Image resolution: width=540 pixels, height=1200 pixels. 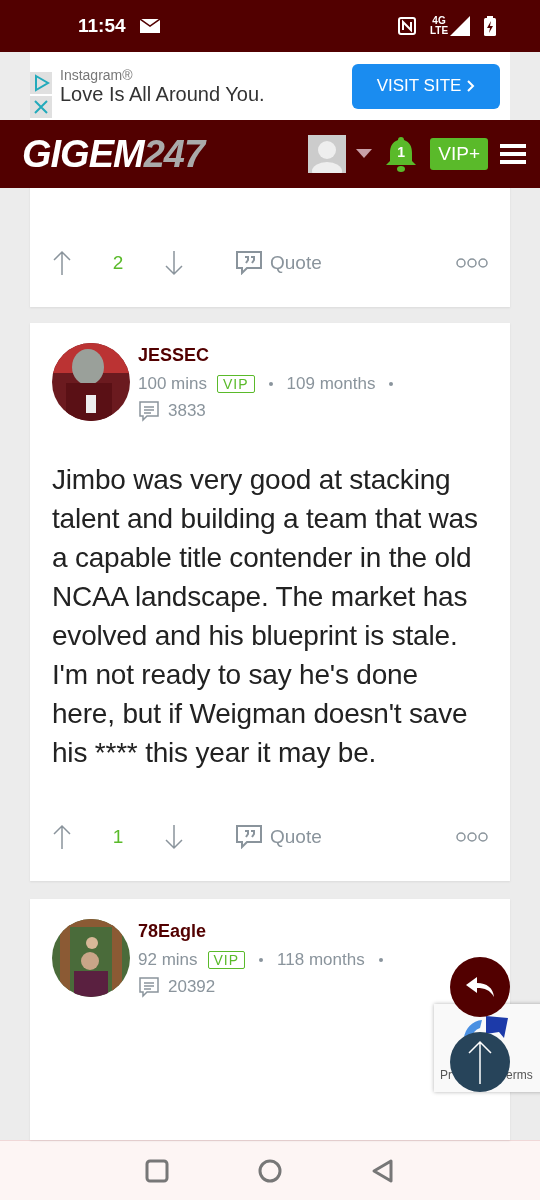 I want to click on user-avatar-icon, so click(x=327, y=154).